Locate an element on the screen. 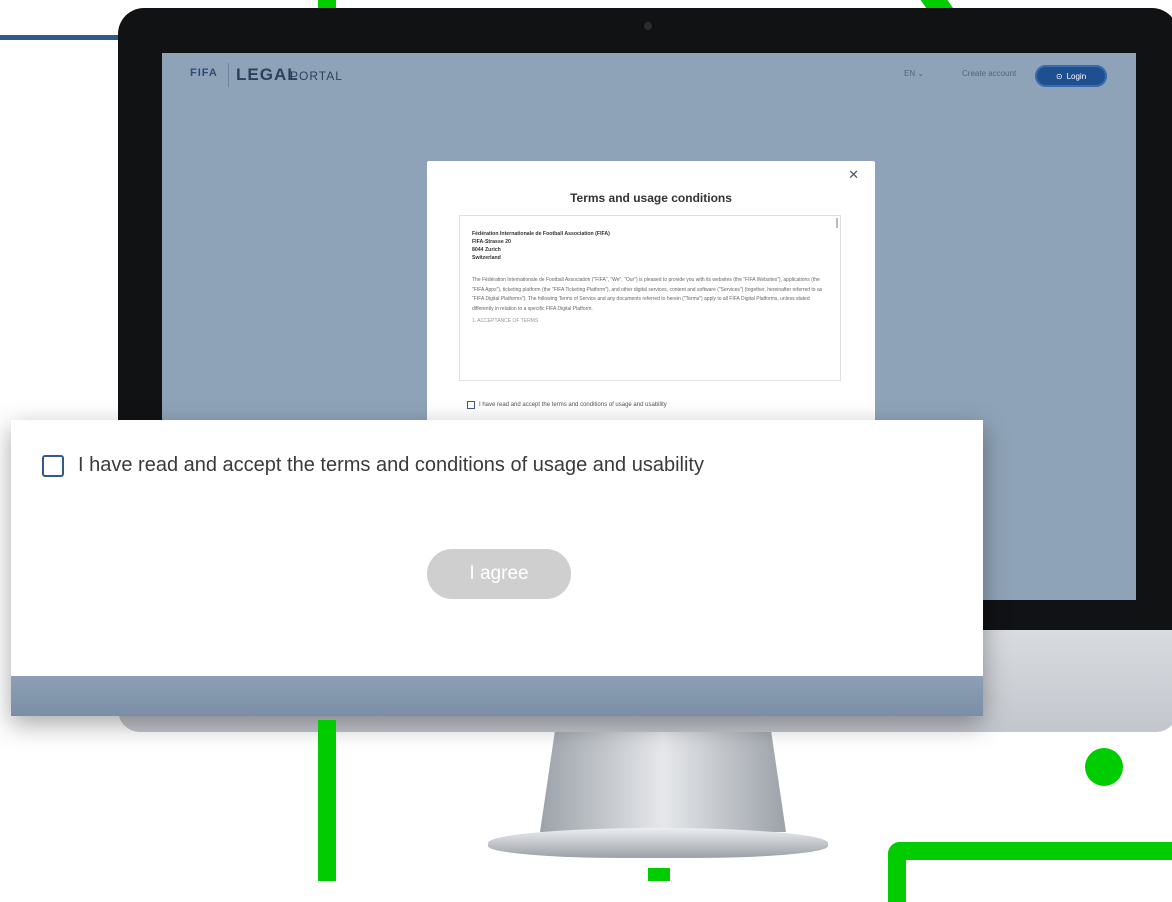 This screenshot has height=902, width=1172. close-icon: ✕ is located at coordinates (853, 175).